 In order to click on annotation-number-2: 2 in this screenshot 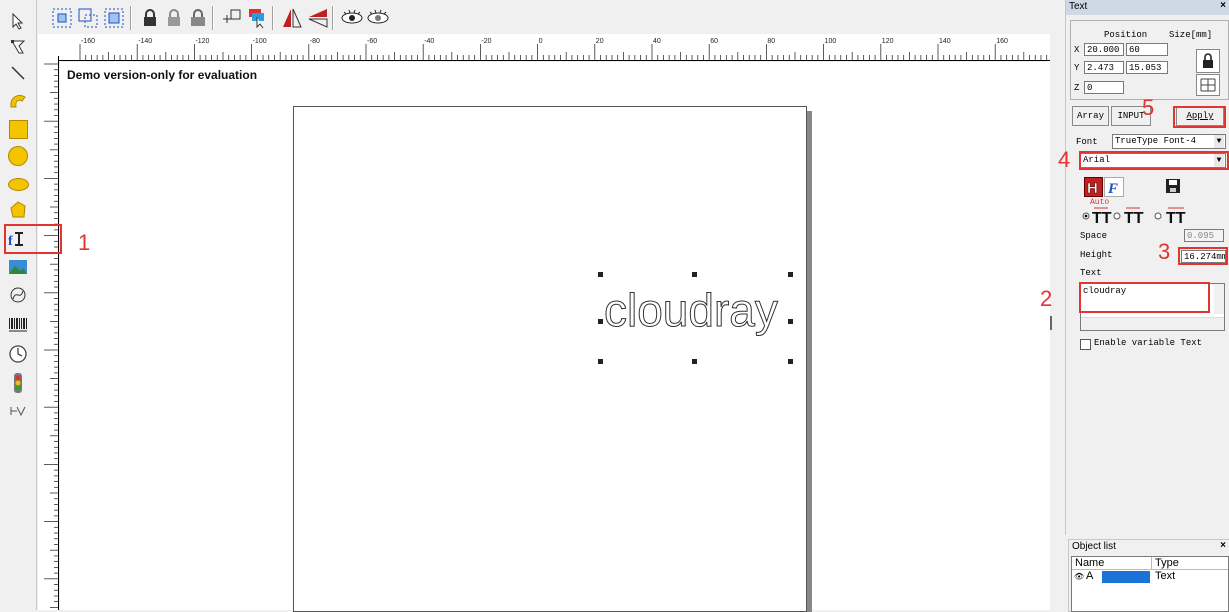, I will do `click(1046, 298)`.